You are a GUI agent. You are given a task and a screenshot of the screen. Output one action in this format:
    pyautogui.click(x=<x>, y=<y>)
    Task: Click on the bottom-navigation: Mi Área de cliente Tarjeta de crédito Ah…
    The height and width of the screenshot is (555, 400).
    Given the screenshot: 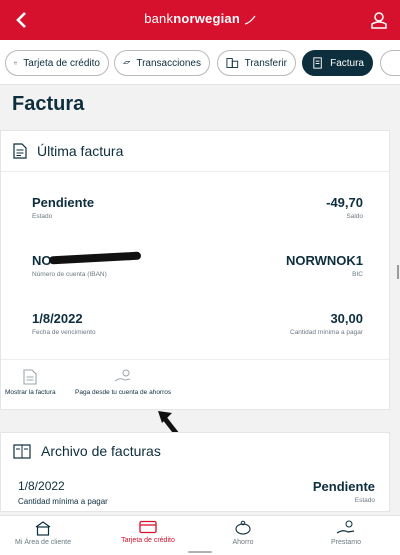 What is the action you would take?
    pyautogui.click(x=200, y=535)
    